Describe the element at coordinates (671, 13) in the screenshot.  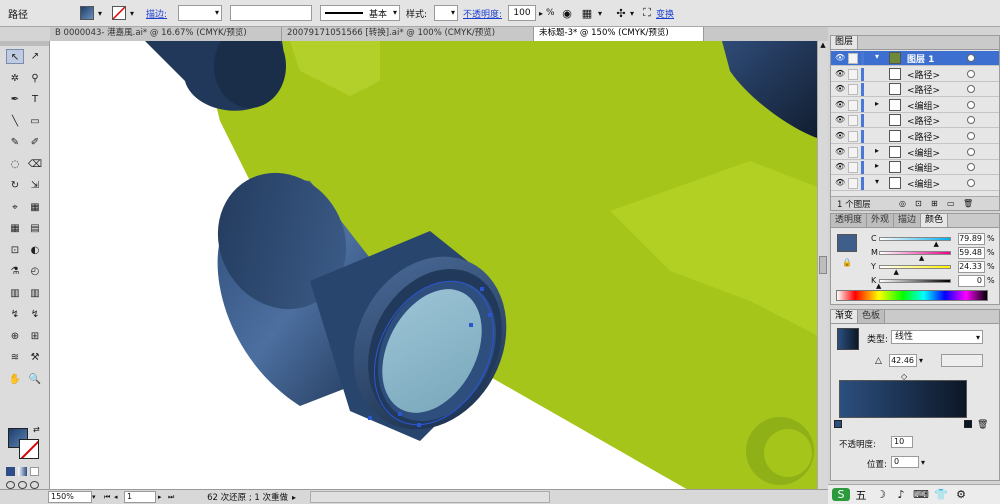
I see `transform-link: 变换` at that location.